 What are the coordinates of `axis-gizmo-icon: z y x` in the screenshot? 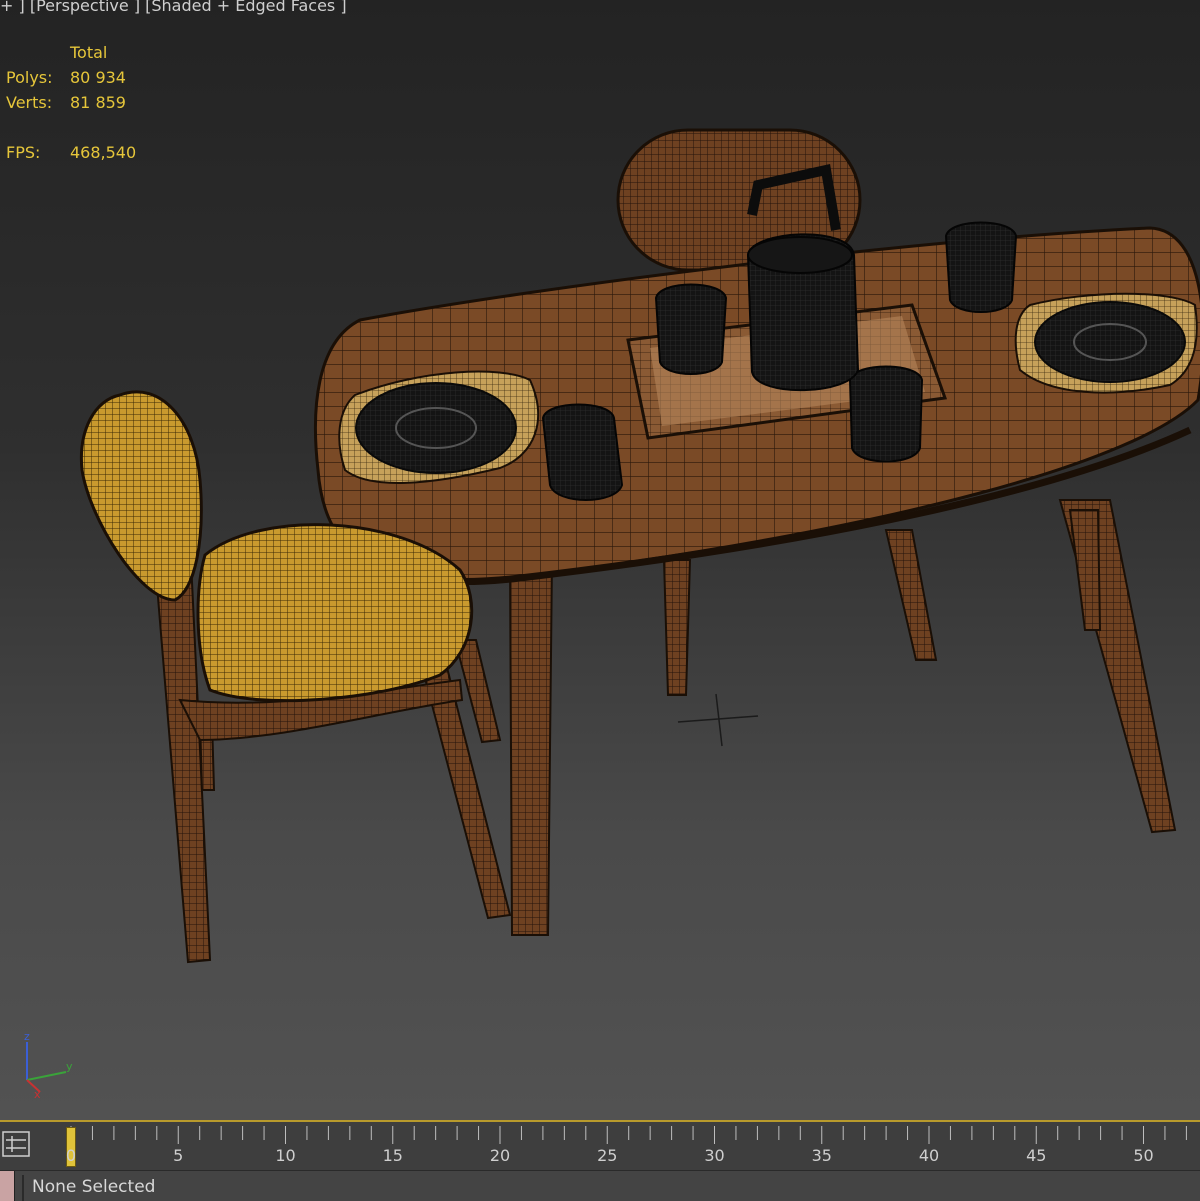 It's located at (48, 1065).